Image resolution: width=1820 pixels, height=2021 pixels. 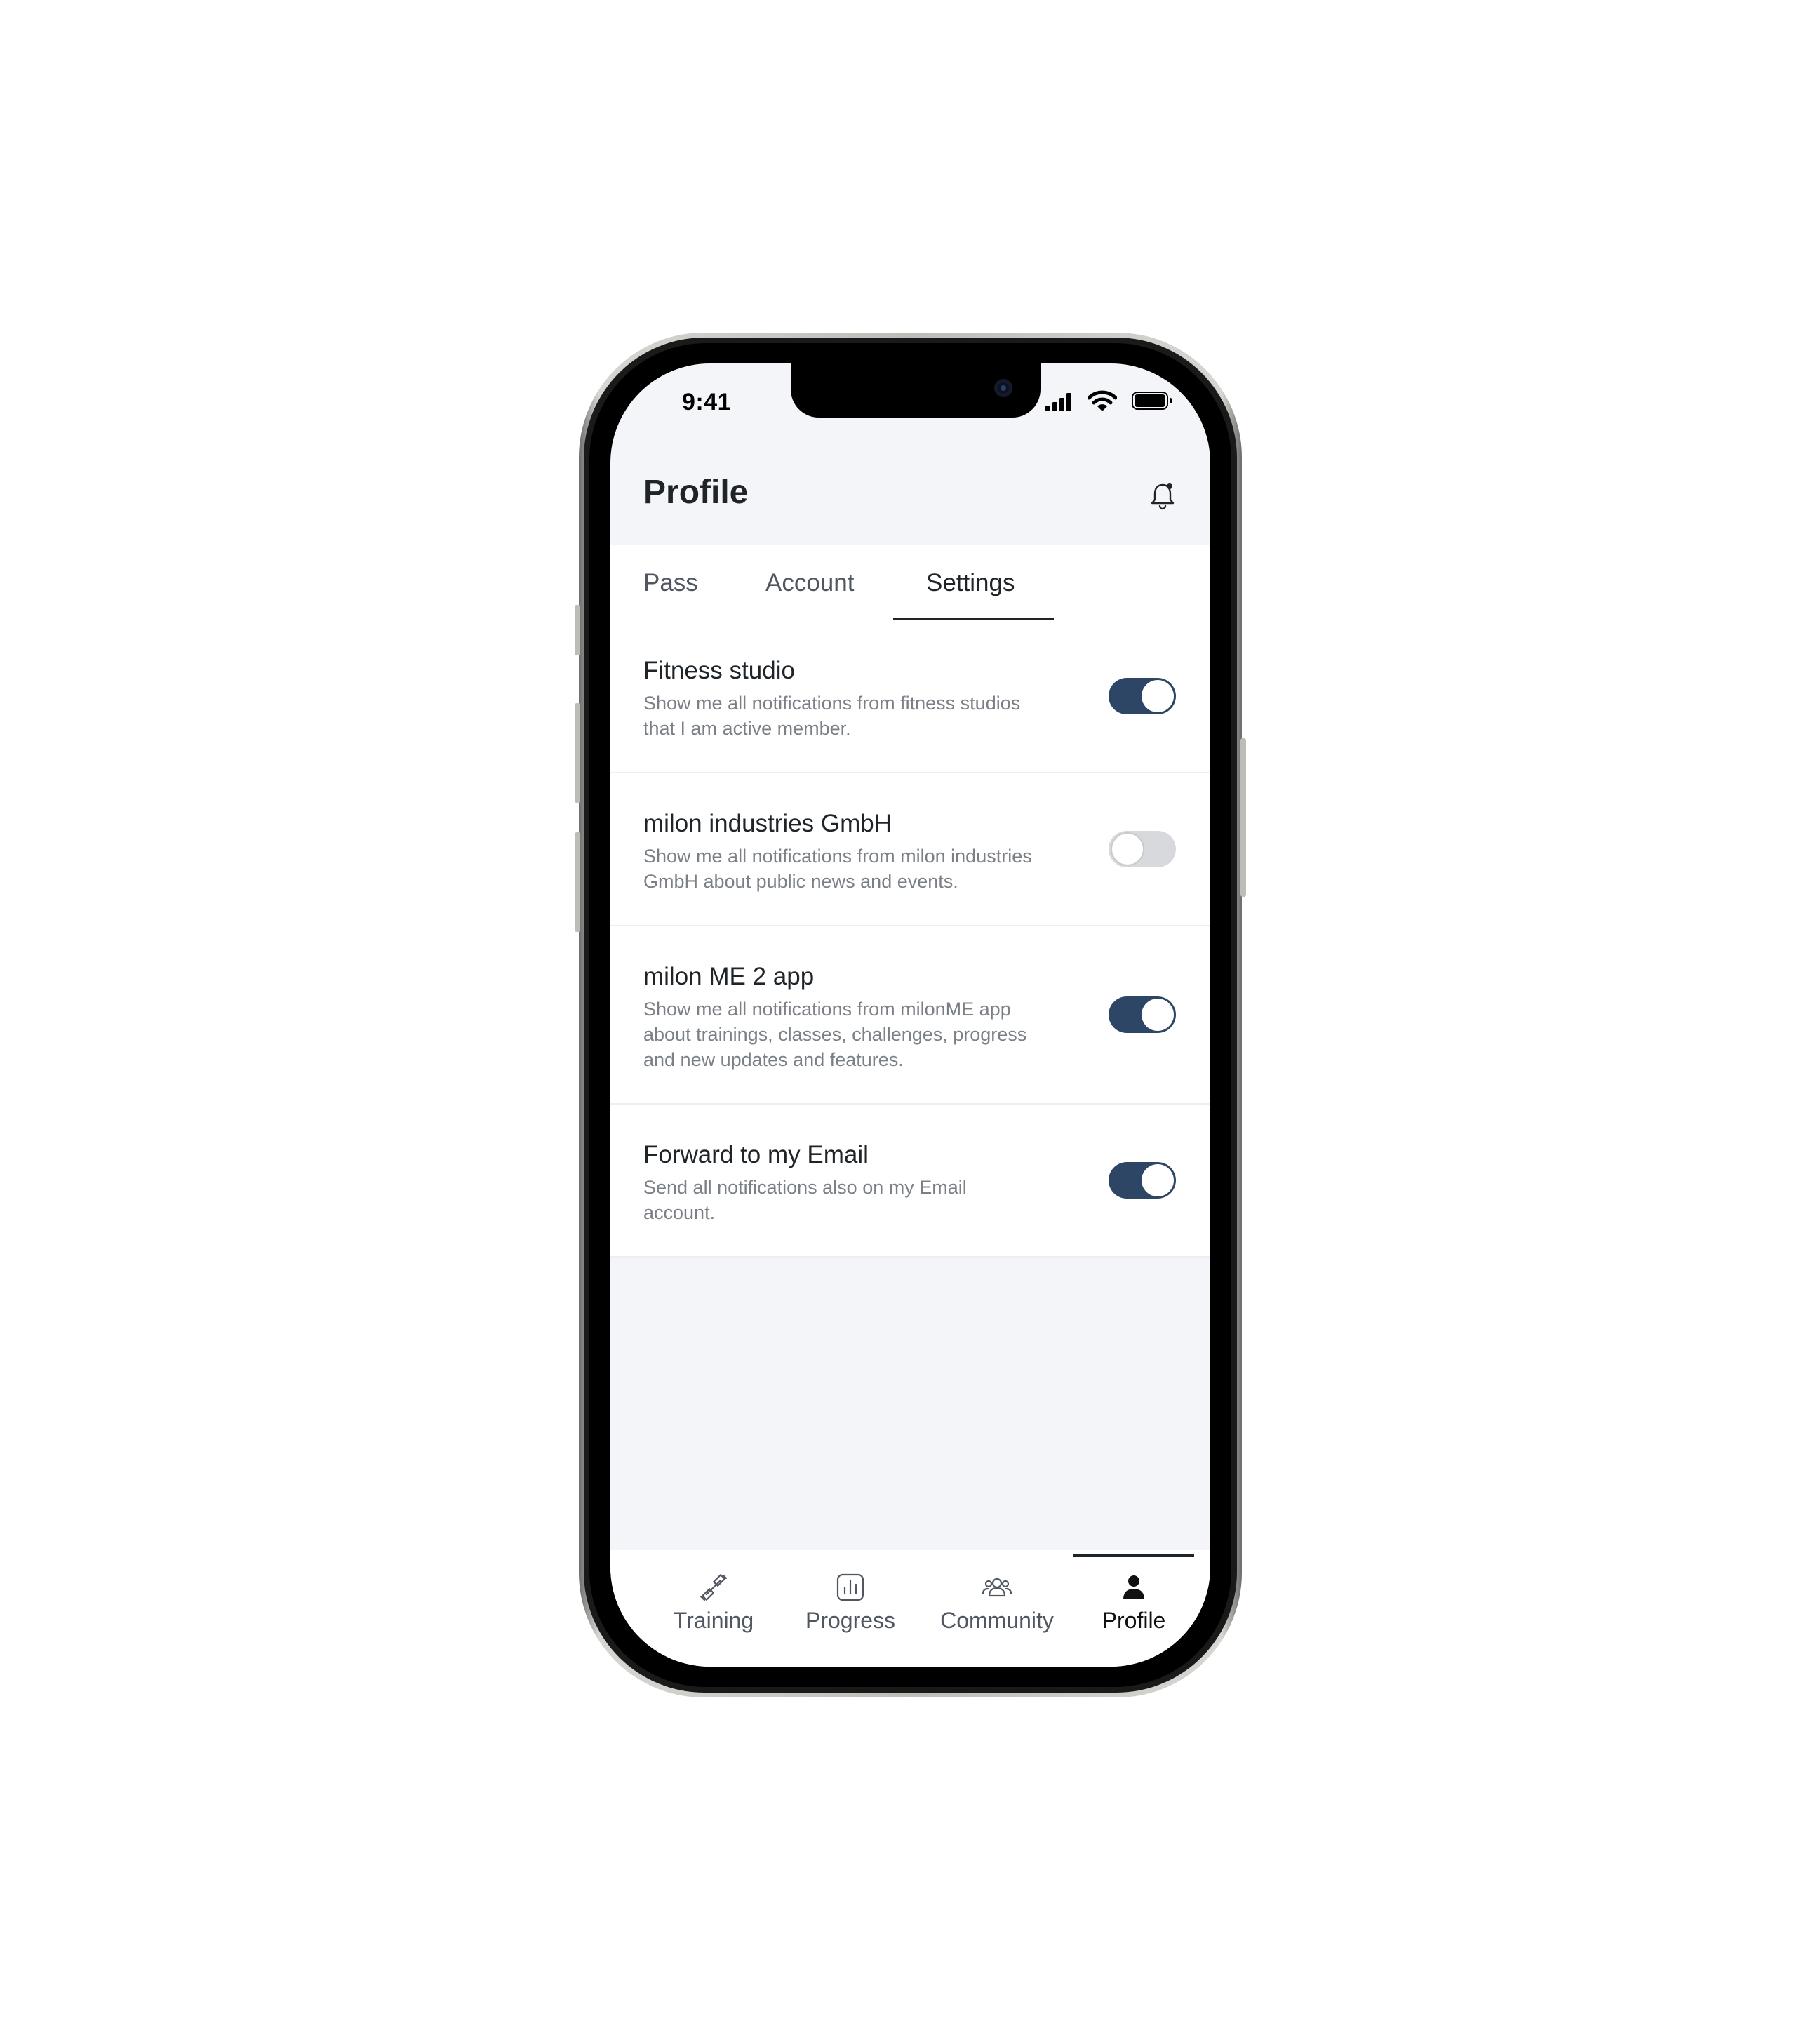 What do you see at coordinates (850, 1587) in the screenshot?
I see `chart-icon` at bounding box center [850, 1587].